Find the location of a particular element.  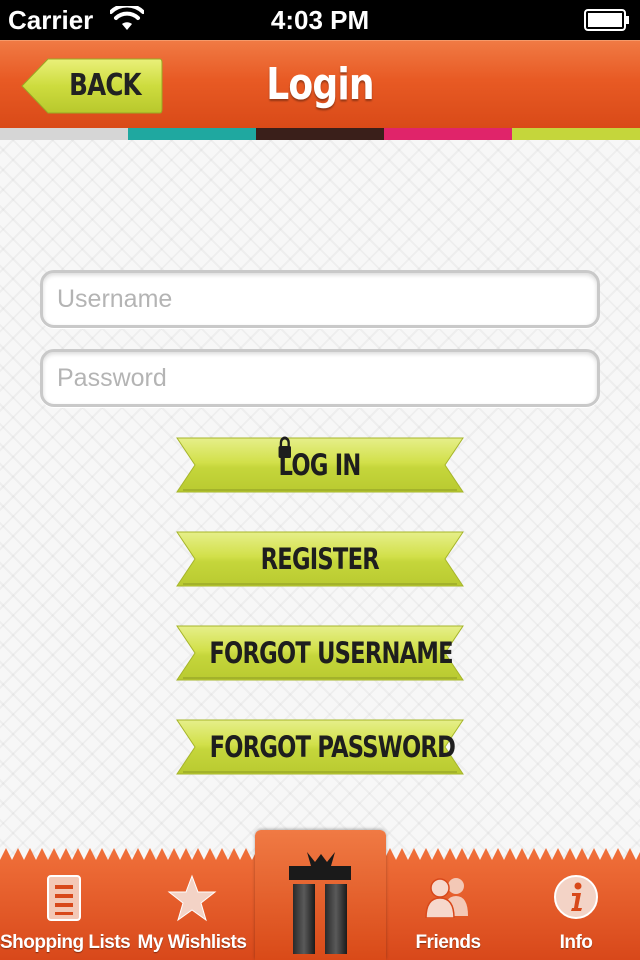

lock-icon is located at coordinates (285, 447).